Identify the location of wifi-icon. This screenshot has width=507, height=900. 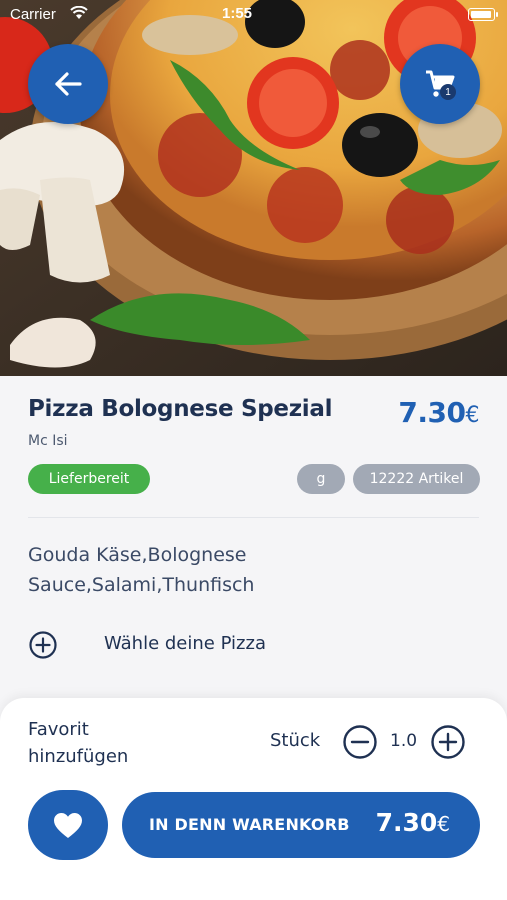
(79, 14).